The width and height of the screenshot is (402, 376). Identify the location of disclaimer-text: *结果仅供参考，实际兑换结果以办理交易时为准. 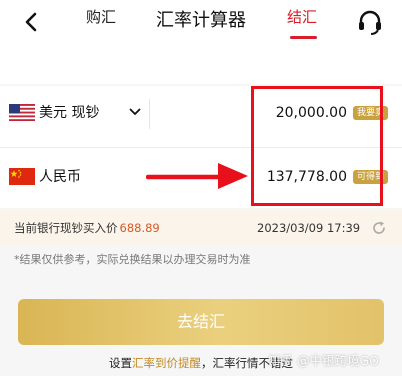
(132, 259).